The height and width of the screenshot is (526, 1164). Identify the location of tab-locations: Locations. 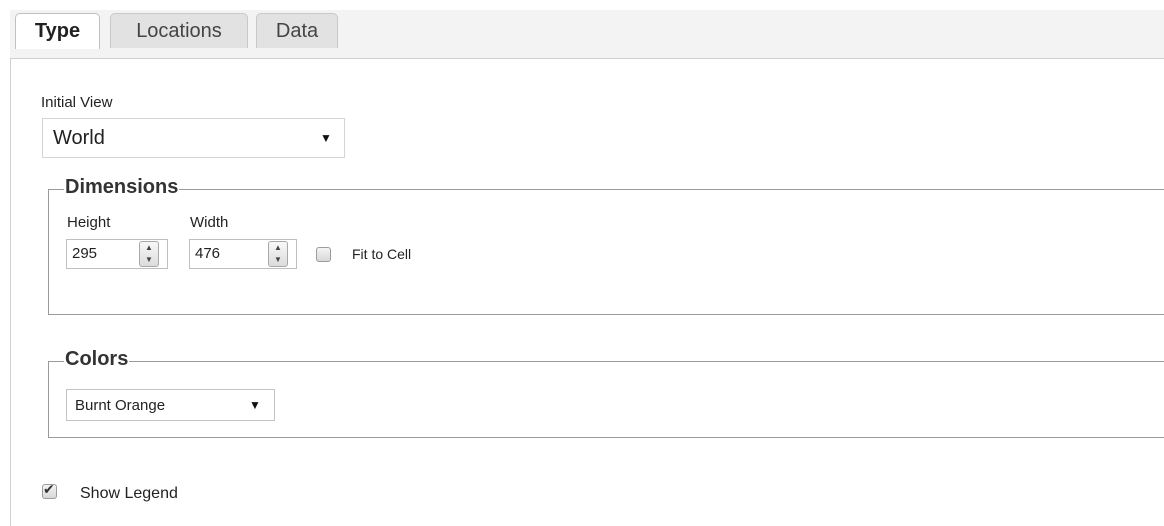
(179, 30).